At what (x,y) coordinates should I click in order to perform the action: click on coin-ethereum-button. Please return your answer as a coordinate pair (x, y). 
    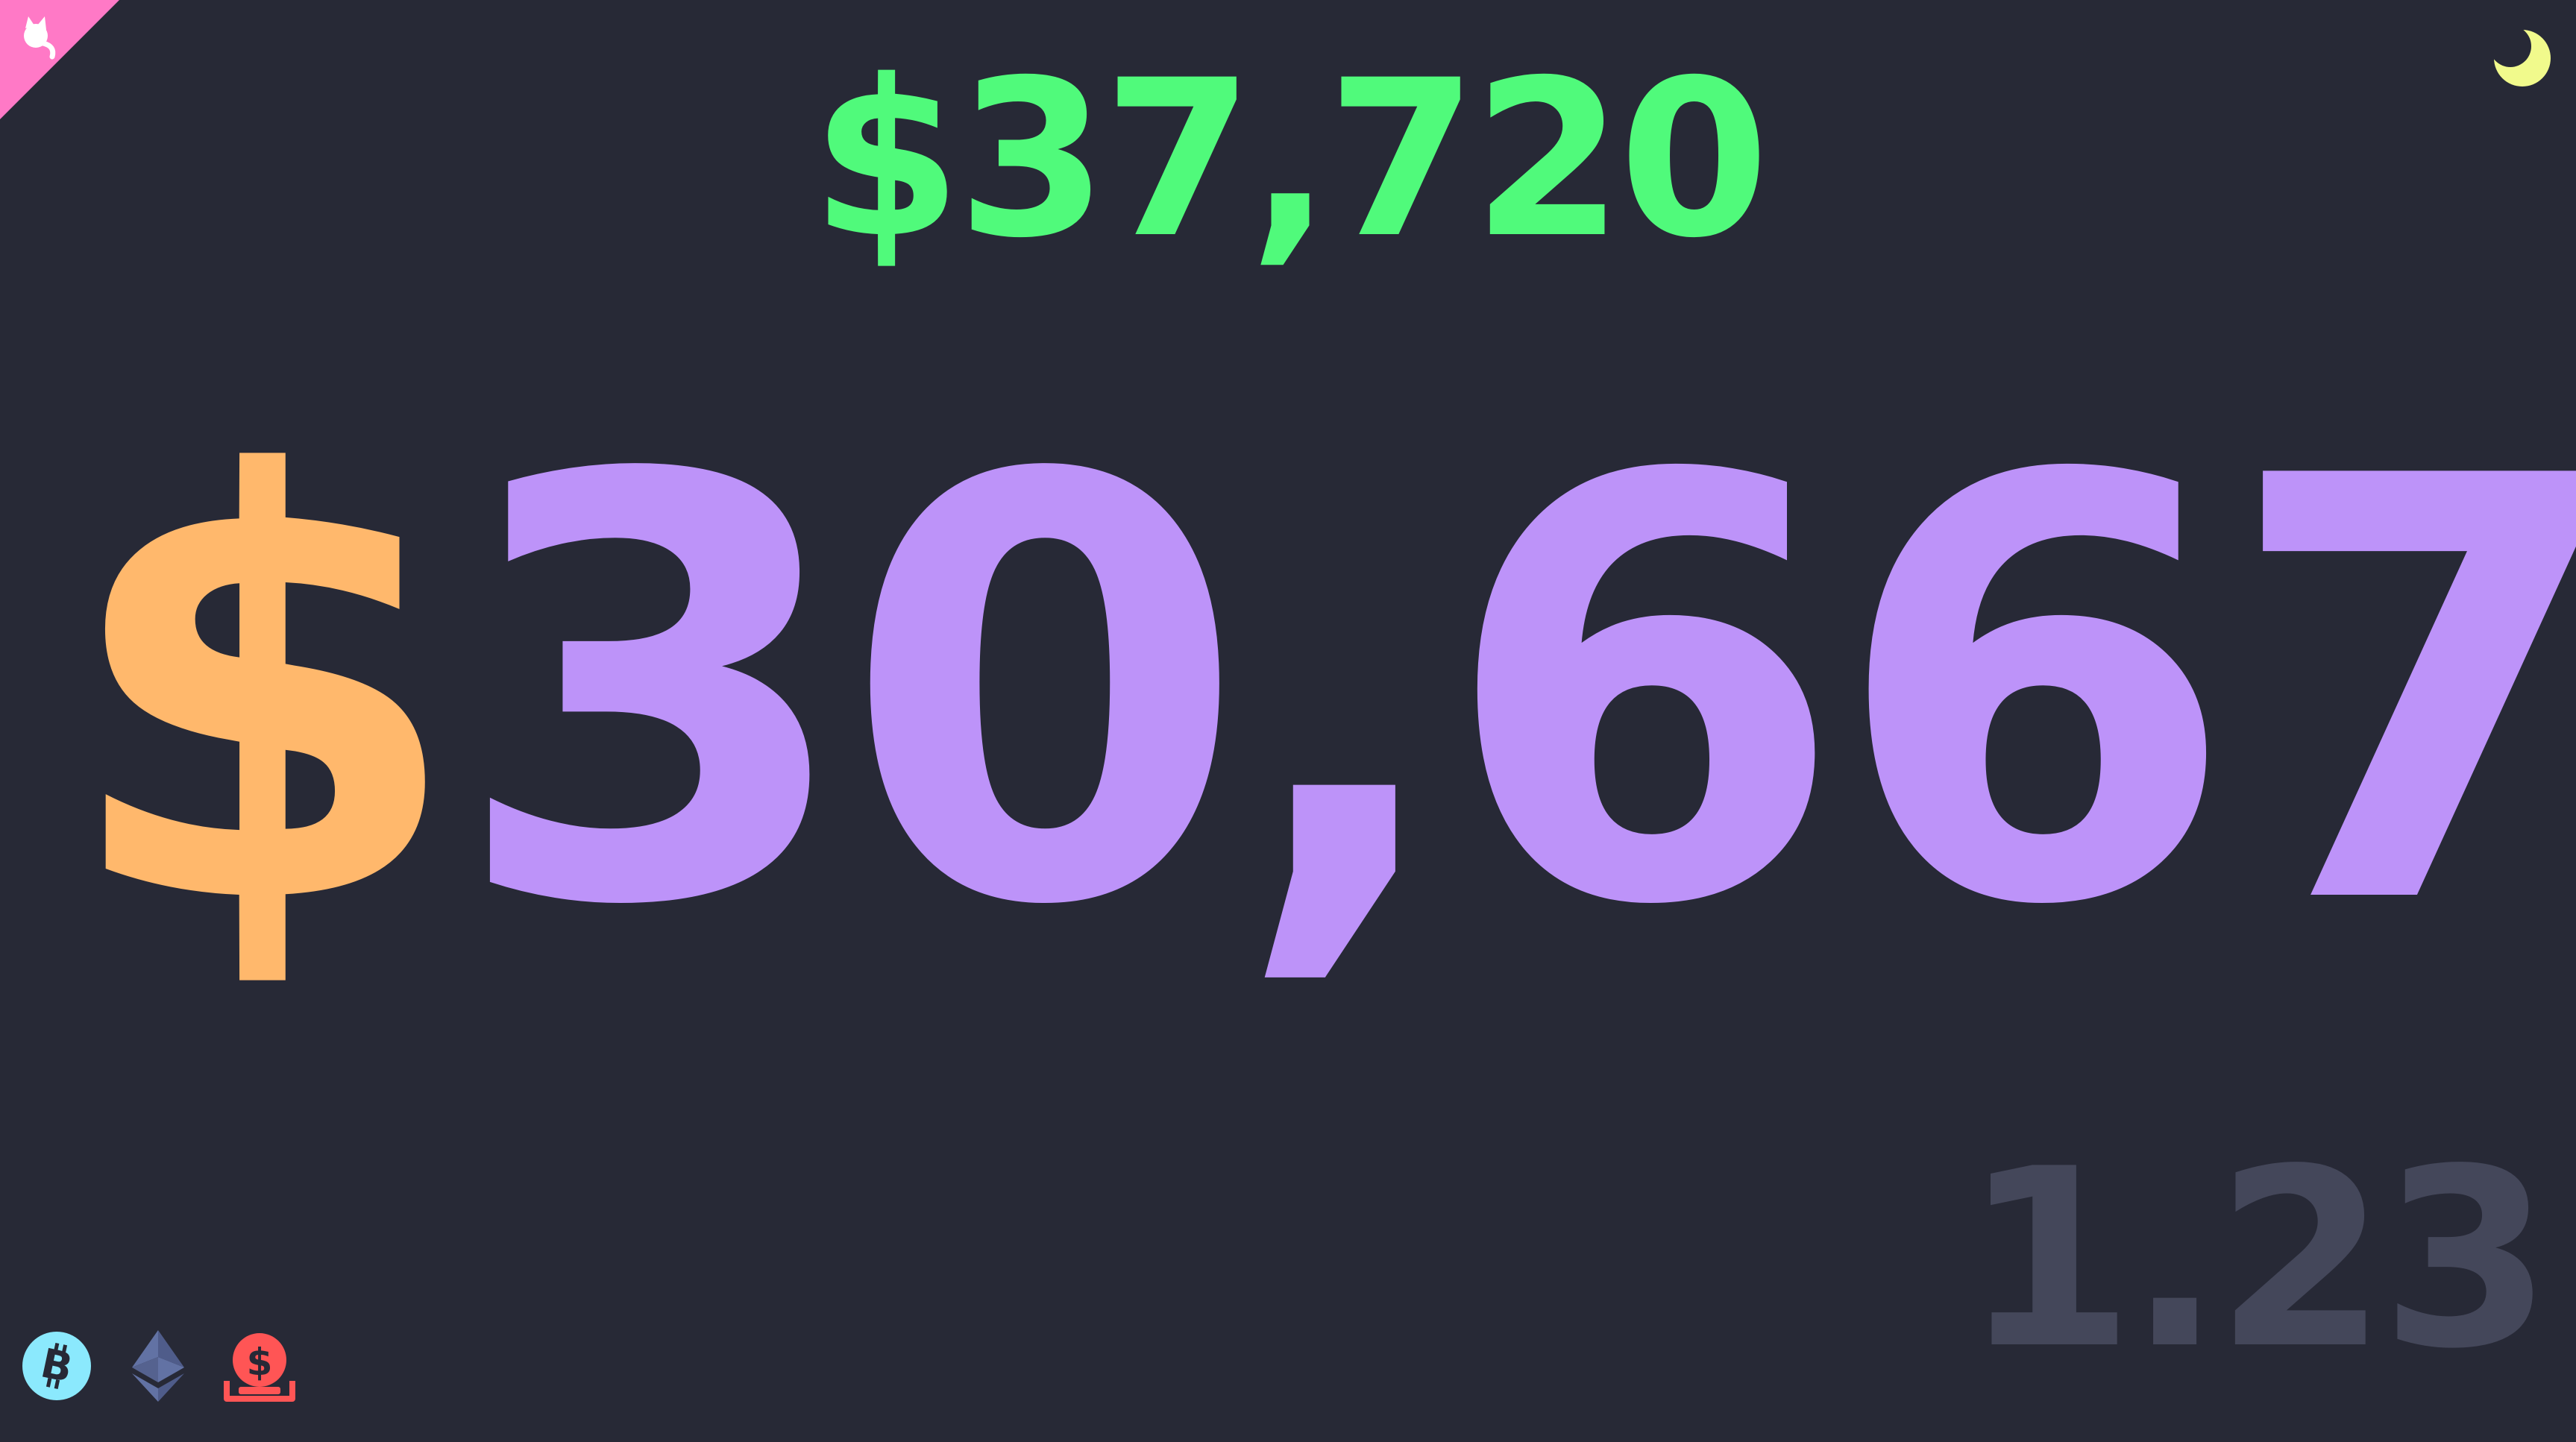
    Looking at the image, I should click on (158, 1366).